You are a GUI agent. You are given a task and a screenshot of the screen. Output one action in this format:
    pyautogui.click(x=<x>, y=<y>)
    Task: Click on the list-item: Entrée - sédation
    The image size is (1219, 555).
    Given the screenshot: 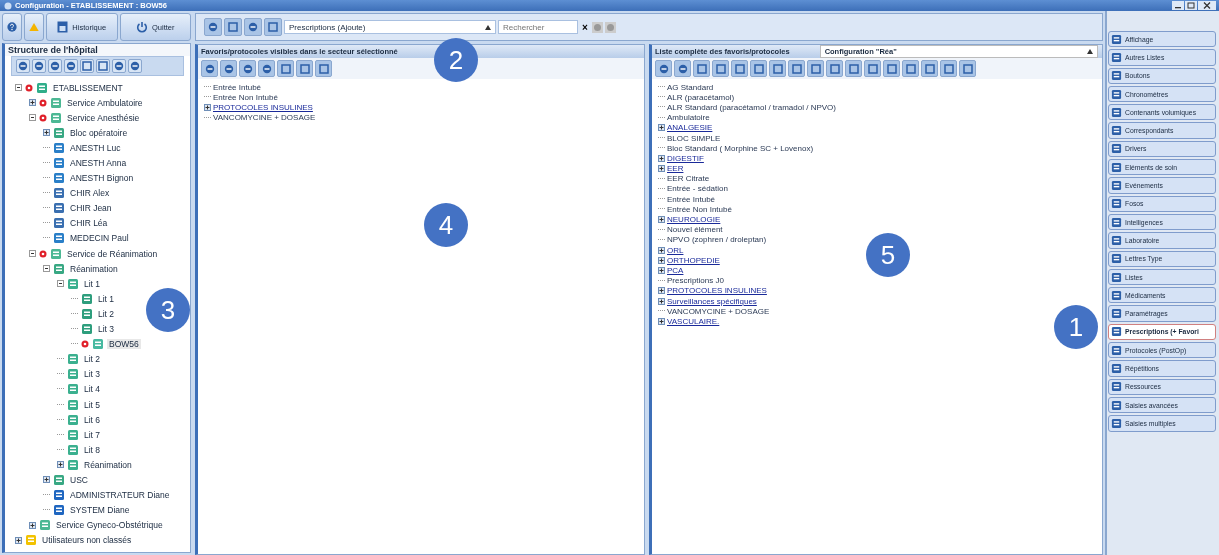 What is the action you would take?
    pyautogui.click(x=697, y=189)
    